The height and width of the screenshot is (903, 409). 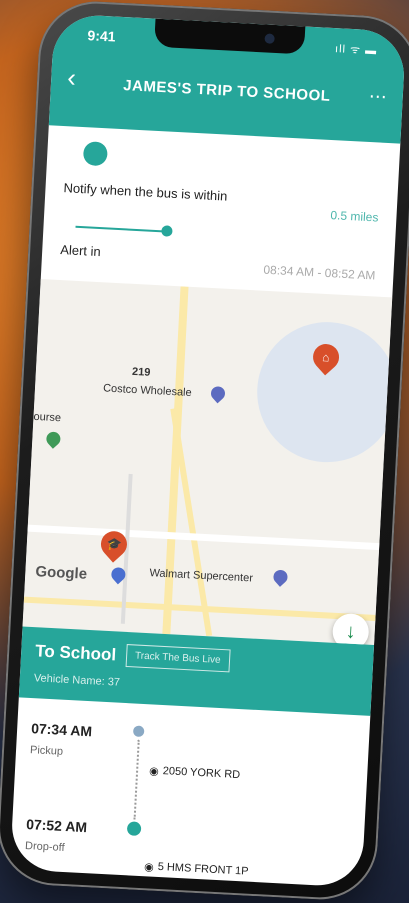 I want to click on stop-item: 07:34 AM Pickup ◉ 2050 YORK RD, so click(x=191, y=770).